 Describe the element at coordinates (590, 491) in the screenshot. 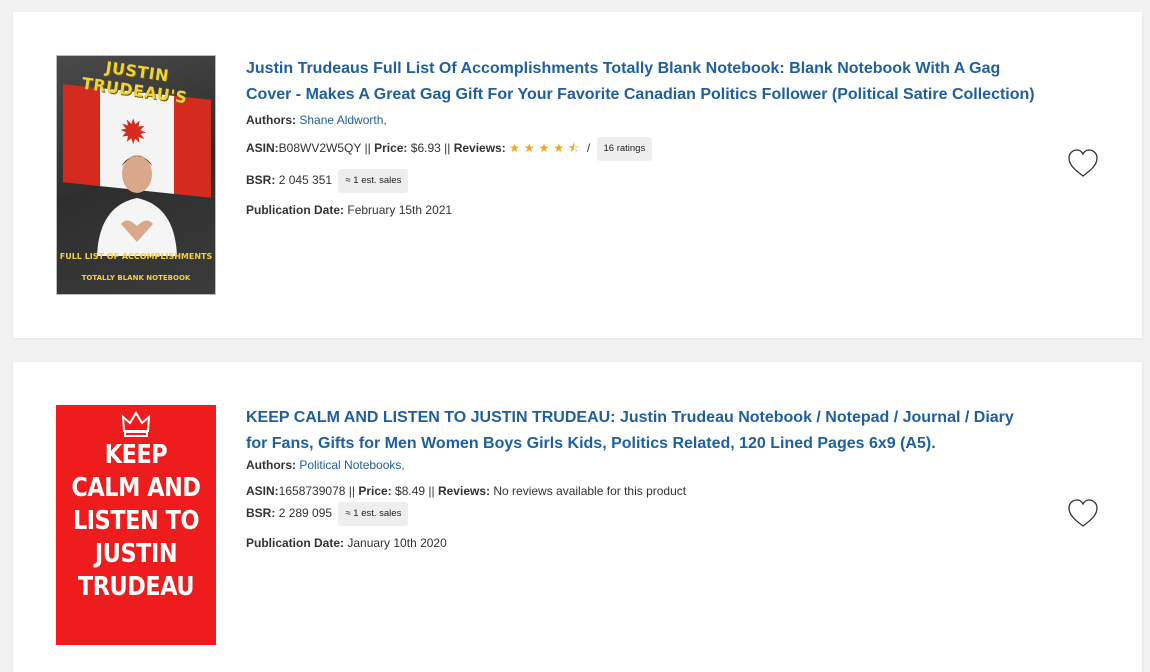

I see `reviews-text: No reviews available for this product` at that location.